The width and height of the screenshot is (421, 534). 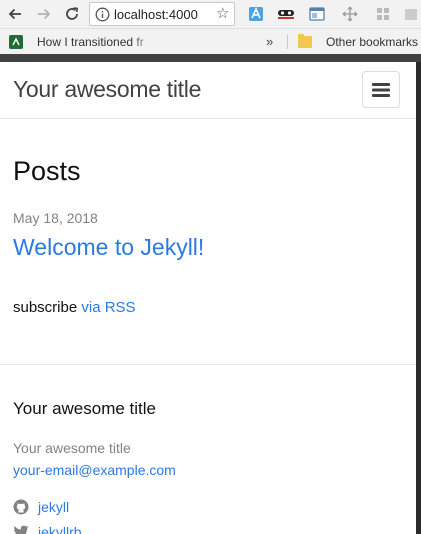 What do you see at coordinates (55, 218) in the screenshot?
I see `post-date: May 18, 2018` at bounding box center [55, 218].